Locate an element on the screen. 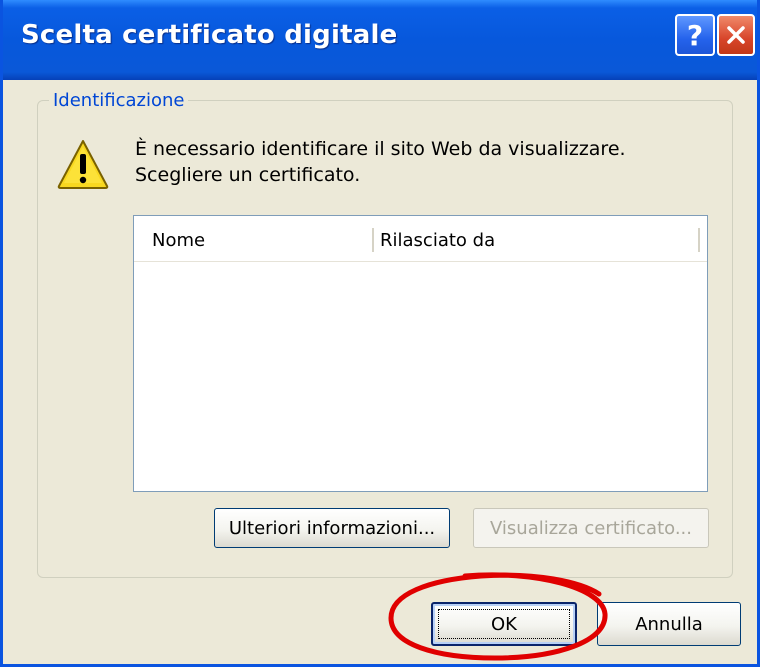  list-header: Nome Rilasciato da is located at coordinates (420, 239).